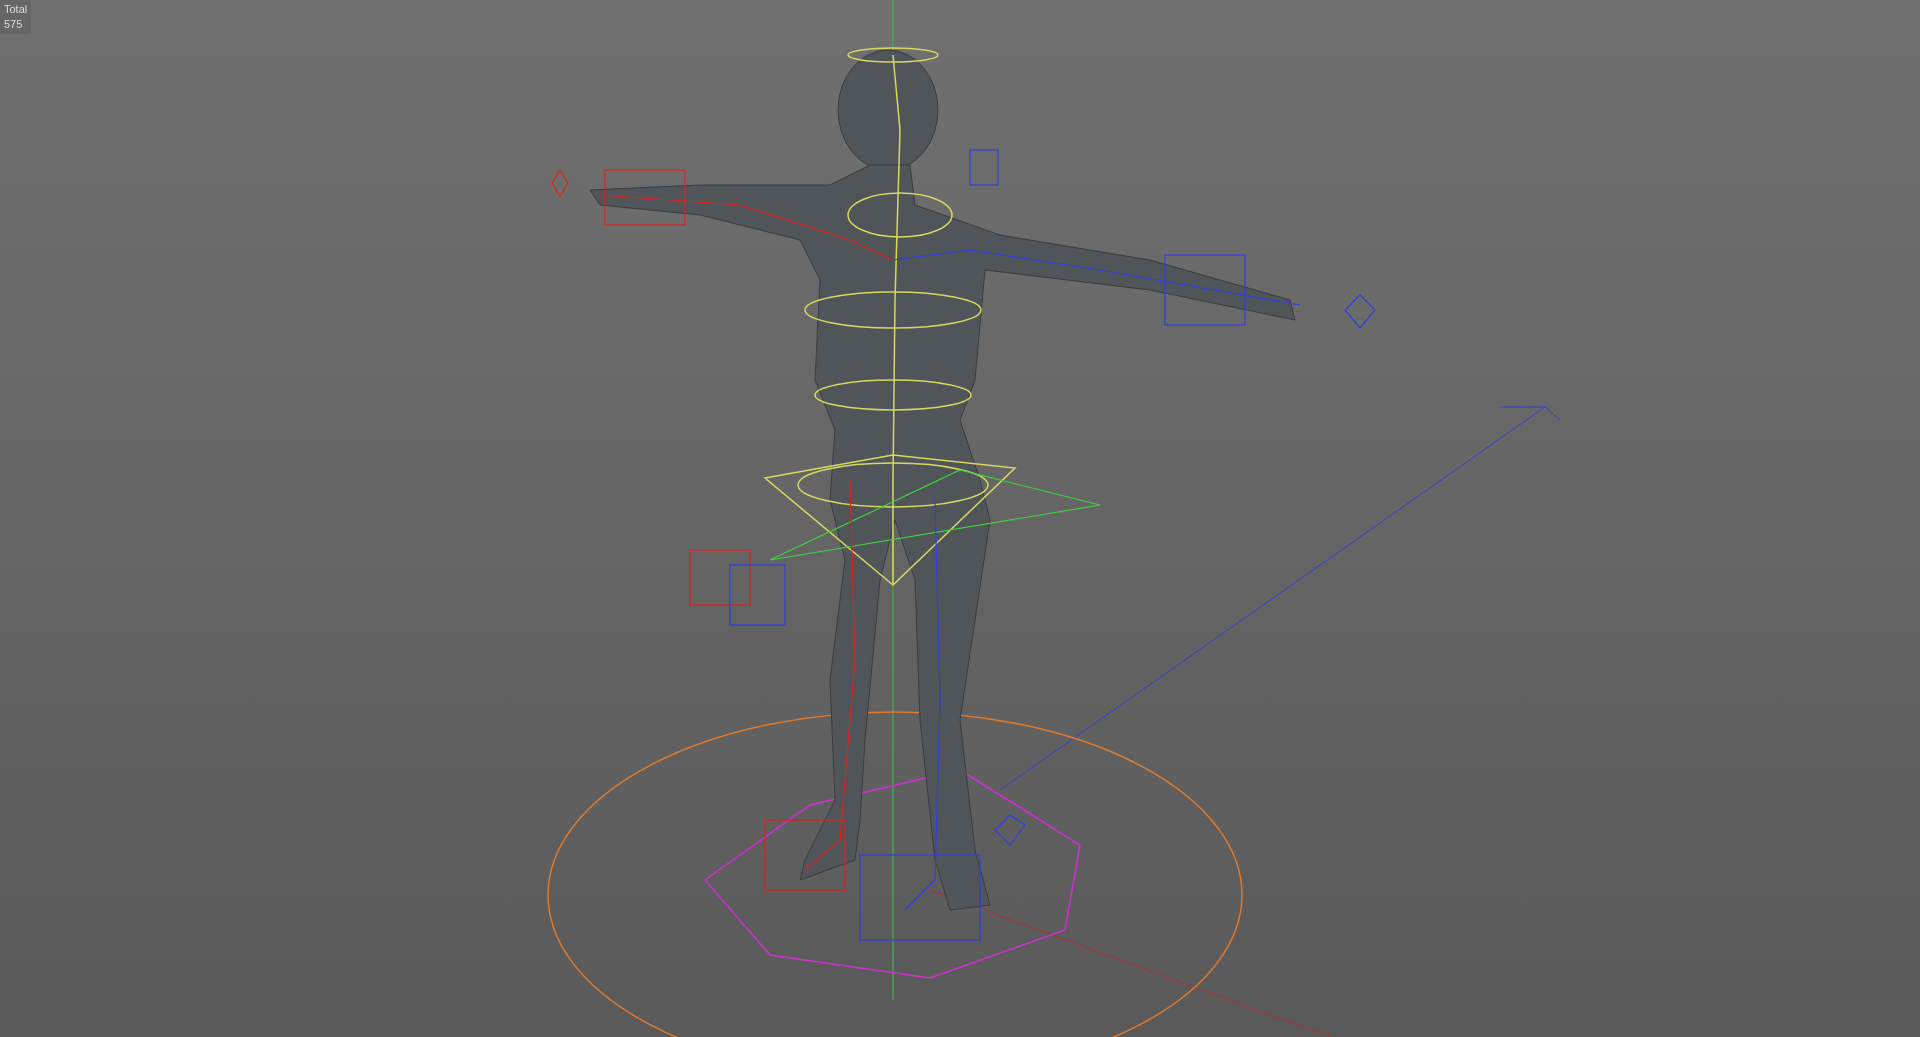 The height and width of the screenshot is (1037, 1920). What do you see at coordinates (16, 9) in the screenshot?
I see `stats-label: Total` at bounding box center [16, 9].